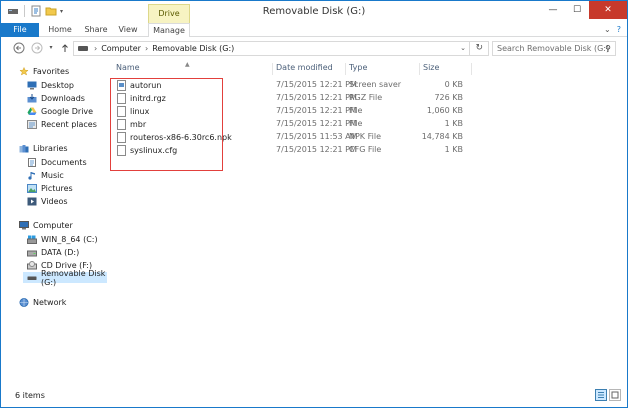 Image resolution: width=628 pixels, height=408 pixels. What do you see at coordinates (383, 69) in the screenshot?
I see `column-header-type: Type` at bounding box center [383, 69].